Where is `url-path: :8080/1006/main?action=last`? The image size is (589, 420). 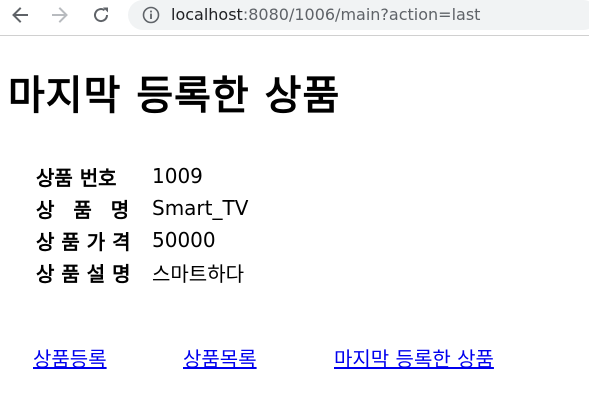
url-path: :8080/1006/main?action=last is located at coordinates (361, 14).